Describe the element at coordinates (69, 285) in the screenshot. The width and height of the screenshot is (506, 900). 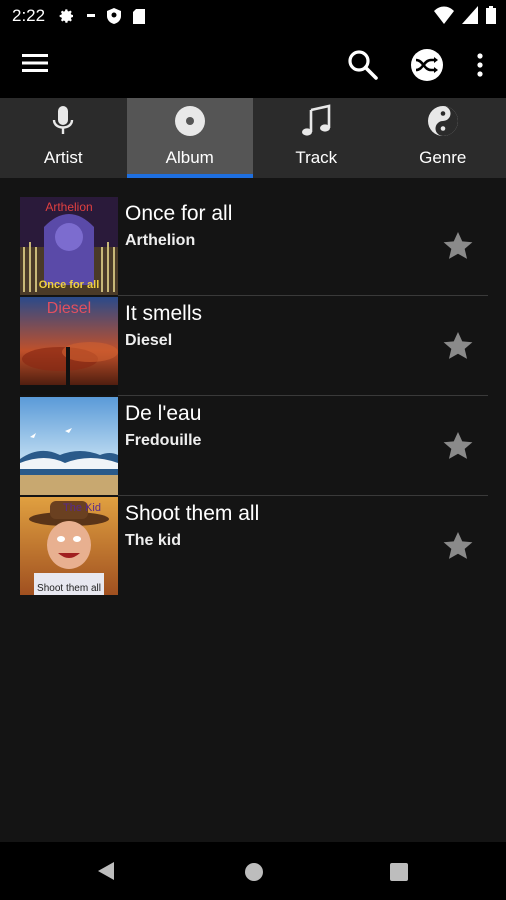
I see `album-cover-subtitle-text: Once for all` at that location.